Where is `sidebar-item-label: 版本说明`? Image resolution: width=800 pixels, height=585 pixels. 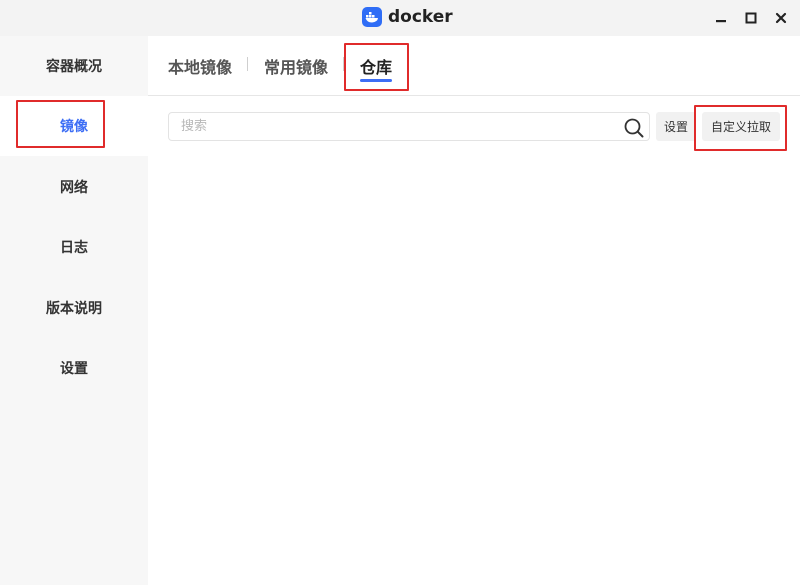
sidebar-item-label: 版本说明 is located at coordinates (74, 309).